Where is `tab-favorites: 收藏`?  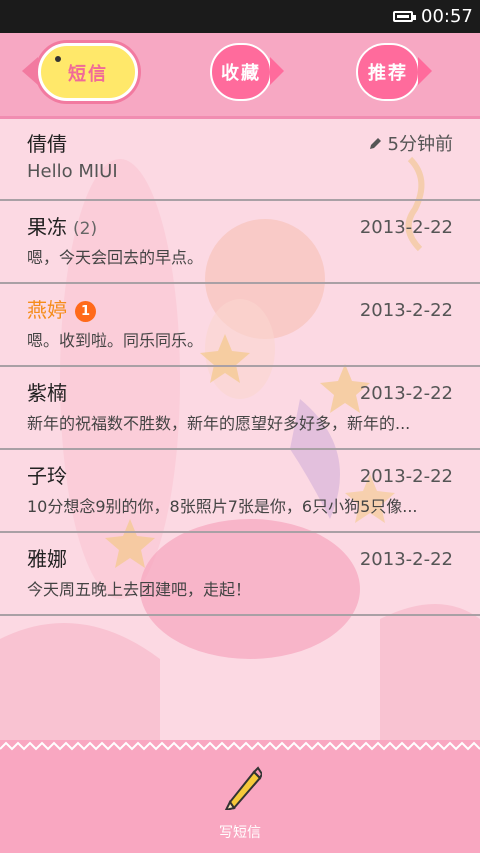
tab-favorites: 收藏 is located at coordinates (240, 72).